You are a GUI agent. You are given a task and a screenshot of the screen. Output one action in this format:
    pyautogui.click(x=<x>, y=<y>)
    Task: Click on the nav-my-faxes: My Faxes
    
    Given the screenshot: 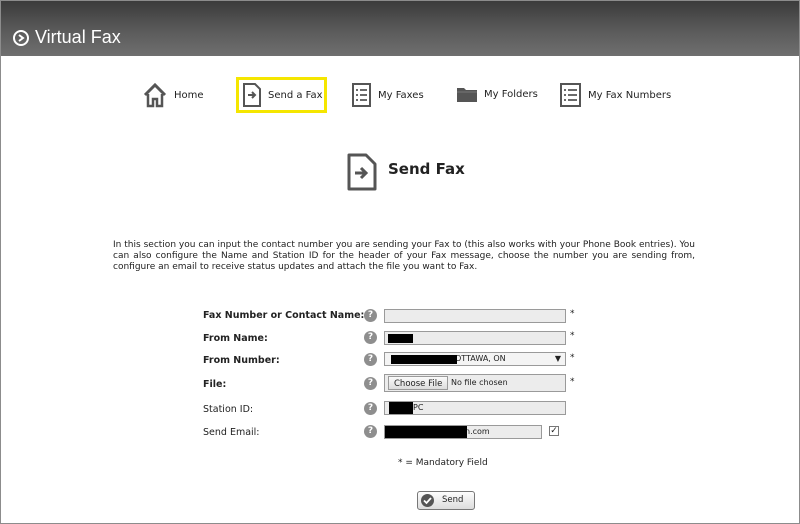 What is the action you would take?
    pyautogui.click(x=387, y=95)
    